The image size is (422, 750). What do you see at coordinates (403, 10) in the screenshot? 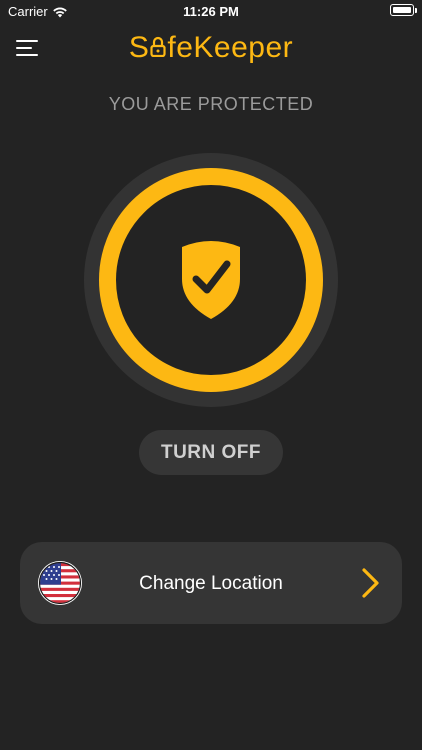
I see `battery-icon` at bounding box center [403, 10].